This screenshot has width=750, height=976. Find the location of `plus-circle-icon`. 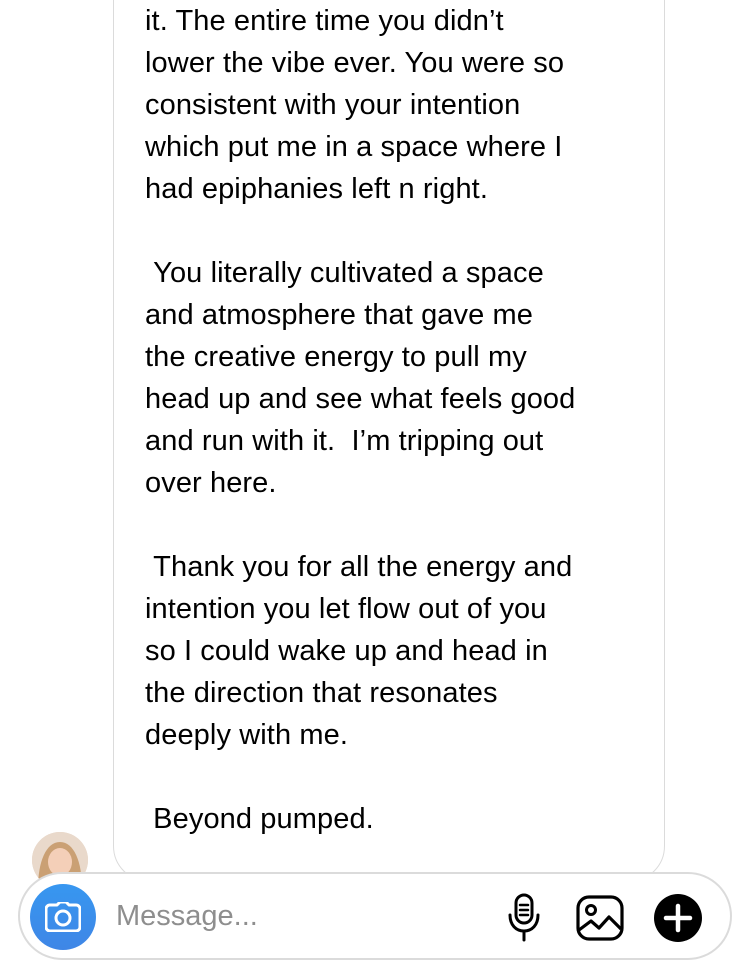

plus-circle-icon is located at coordinates (678, 918).